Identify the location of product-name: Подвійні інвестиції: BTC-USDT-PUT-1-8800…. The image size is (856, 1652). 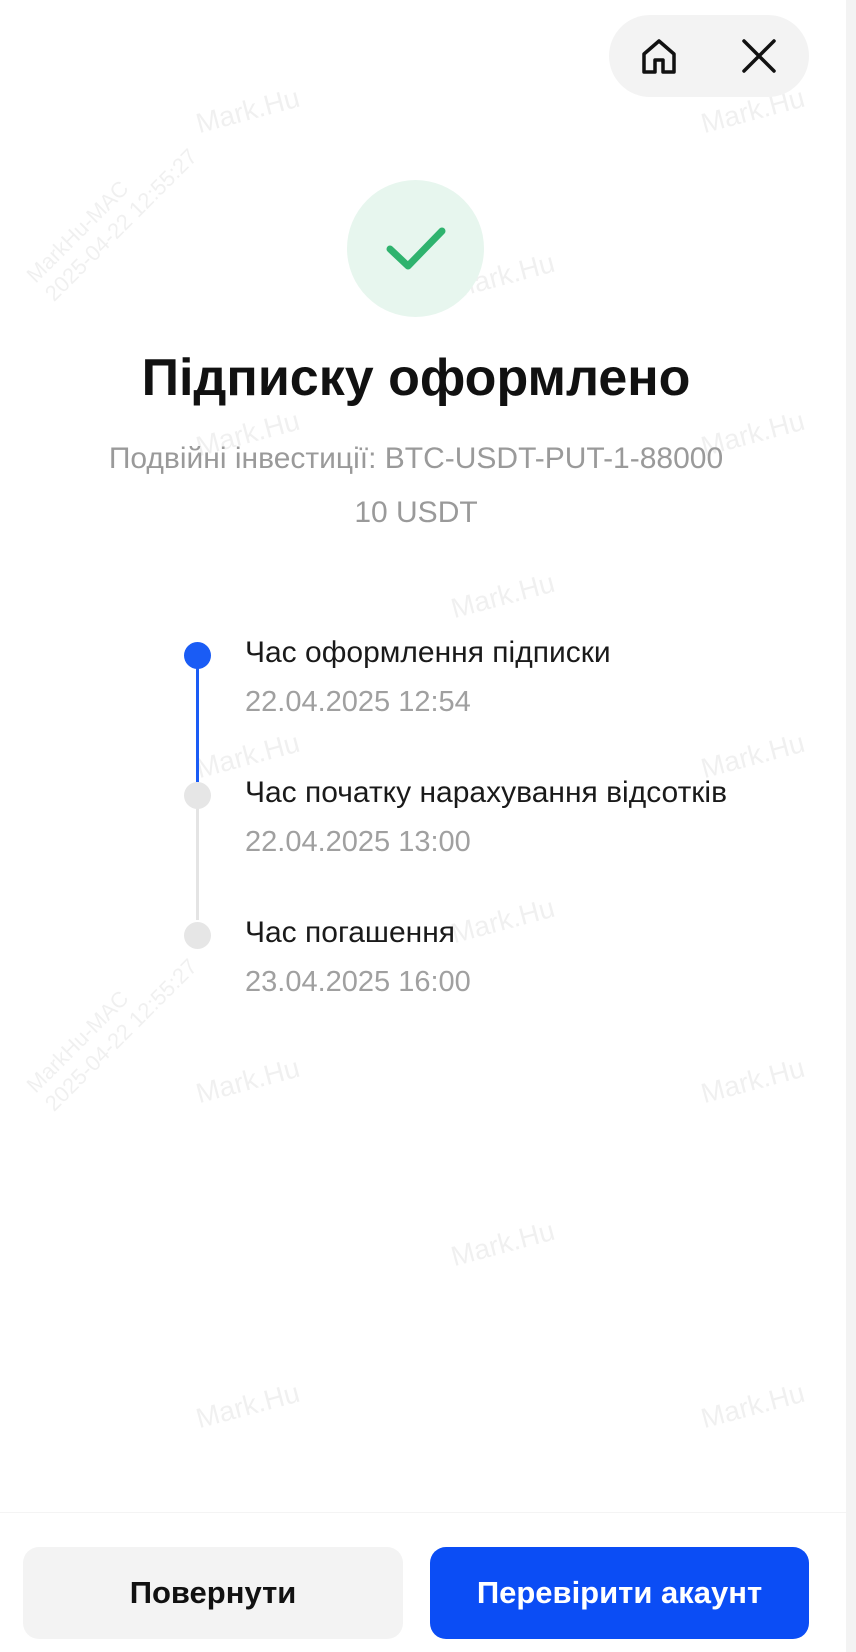
(416, 458).